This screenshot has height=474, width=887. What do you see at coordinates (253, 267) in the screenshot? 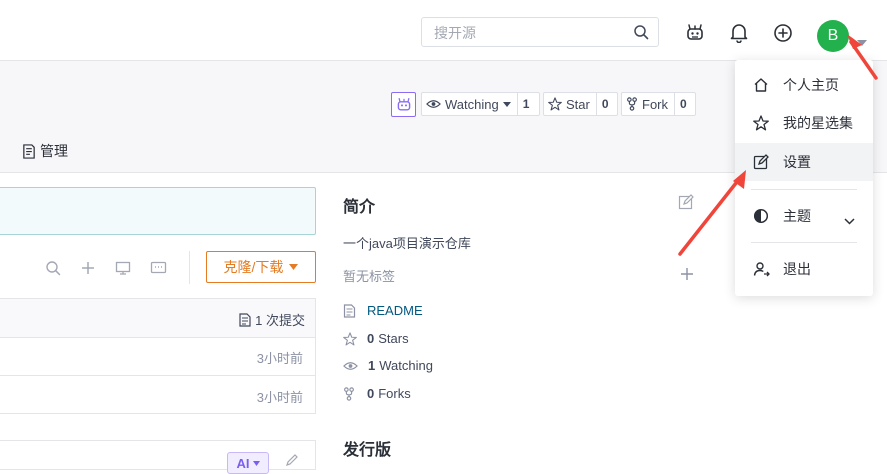
I see `clone-download-label: 克隆/下载` at bounding box center [253, 267].